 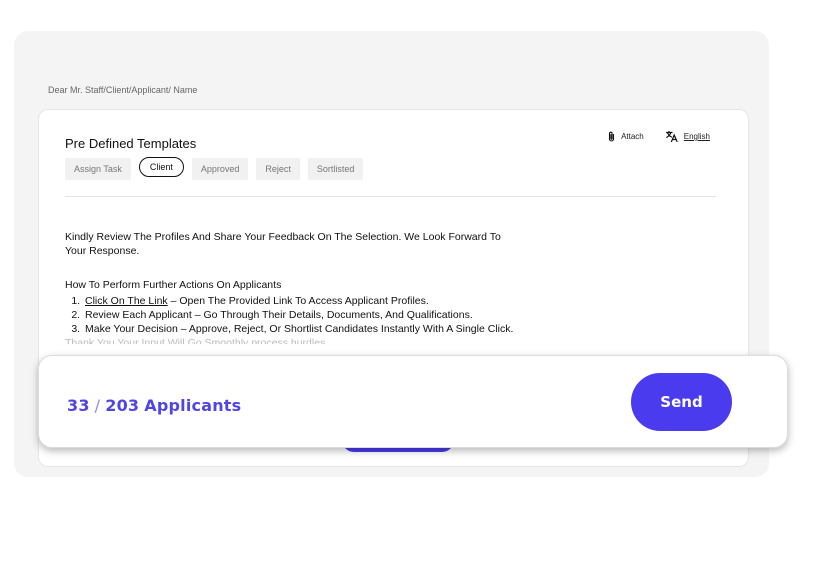 I want to click on paperclip-icon, so click(x=611, y=136).